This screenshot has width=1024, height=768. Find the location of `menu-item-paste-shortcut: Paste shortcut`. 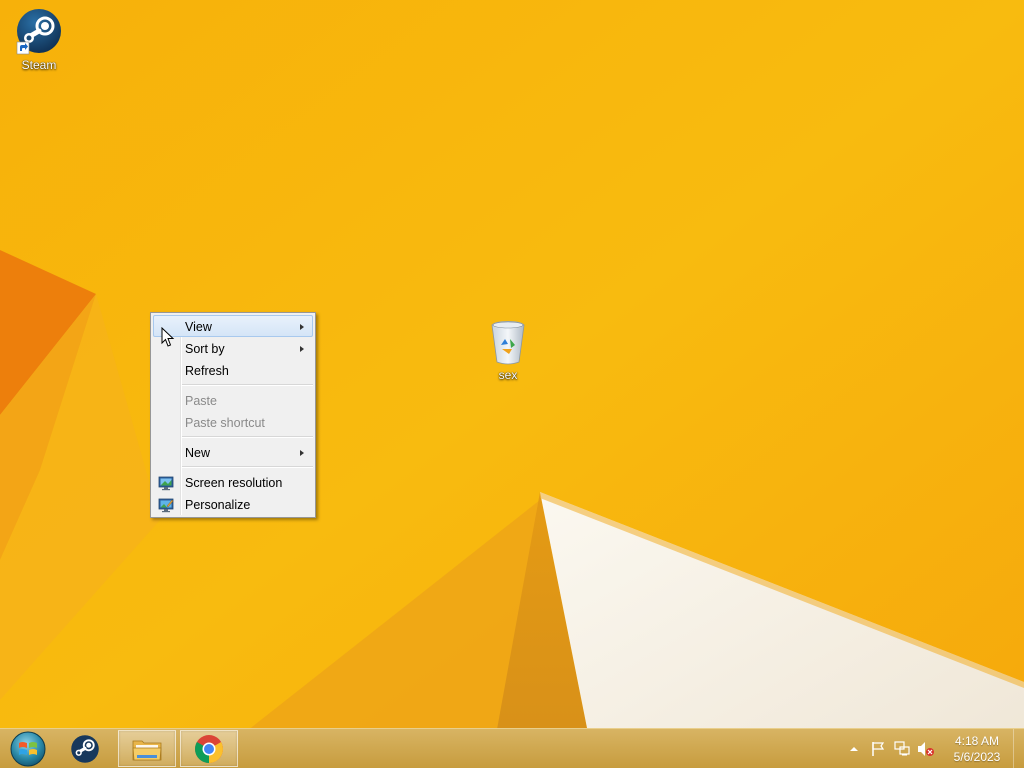

menu-item-paste-shortcut: Paste shortcut is located at coordinates (233, 422).